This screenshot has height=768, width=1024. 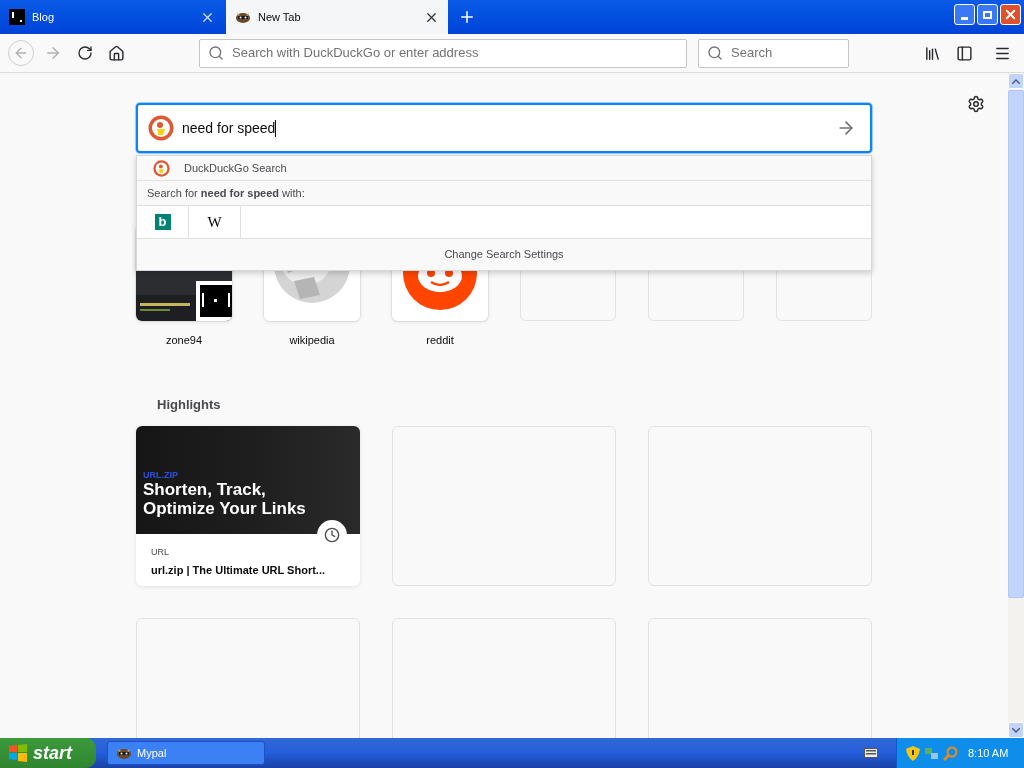 What do you see at coordinates (162, 222) in the screenshot?
I see `bing-engine-button: b` at bounding box center [162, 222].